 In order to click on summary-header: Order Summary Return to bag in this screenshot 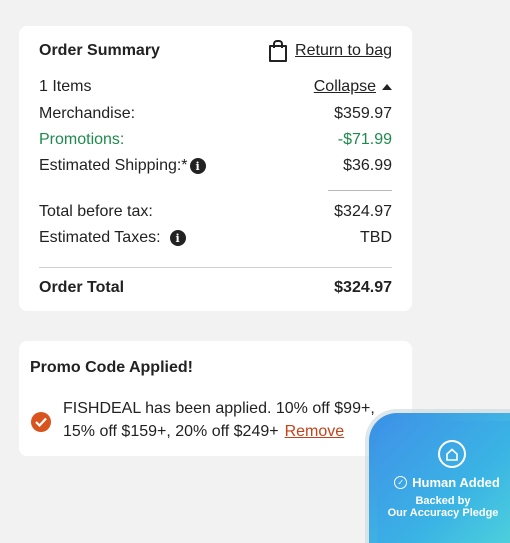, I will do `click(215, 50)`.